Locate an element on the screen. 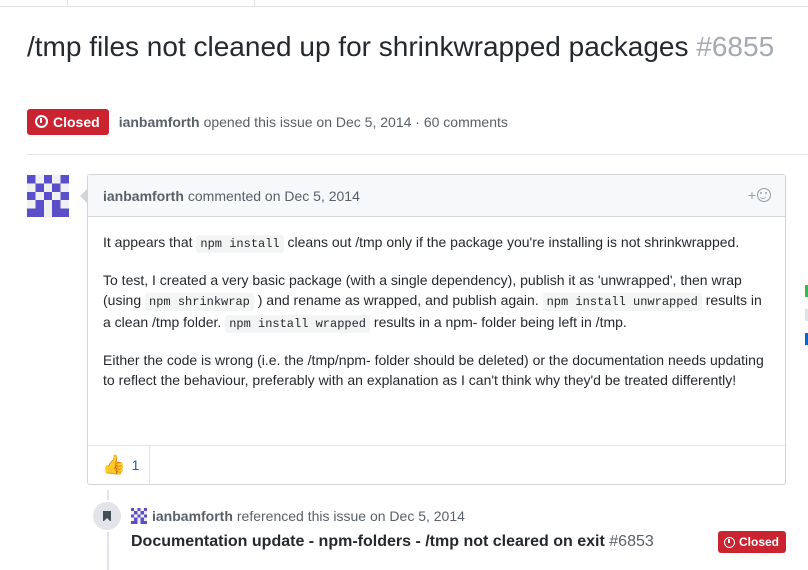 The height and width of the screenshot is (570, 808). reference-status-badge: Closed is located at coordinates (752, 542).